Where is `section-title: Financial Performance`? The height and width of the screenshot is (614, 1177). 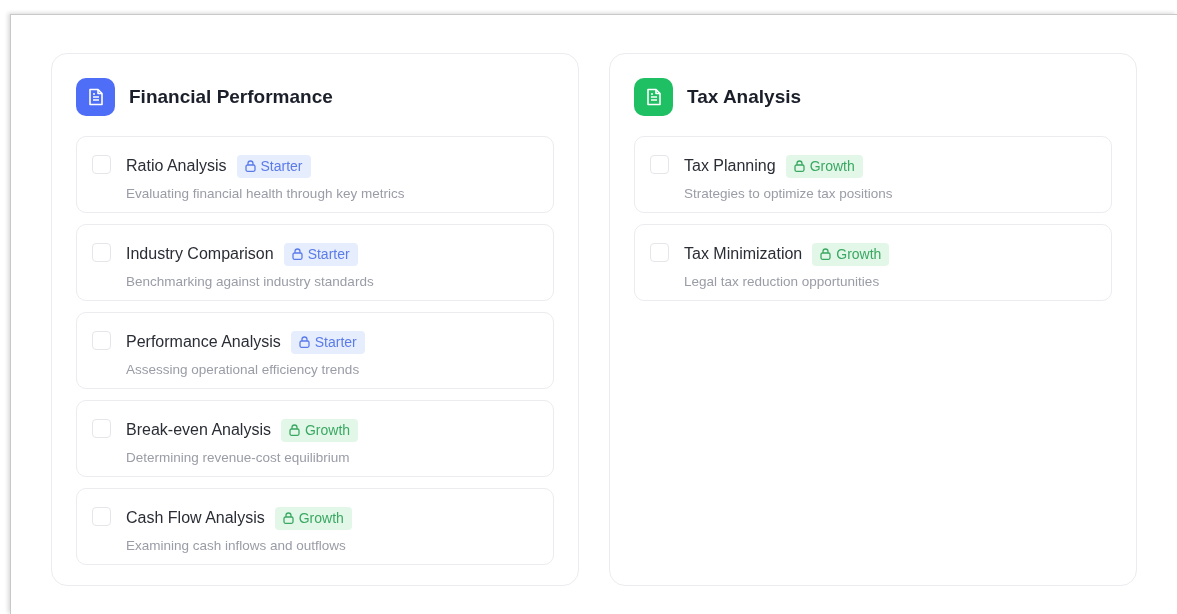
section-title: Financial Performance is located at coordinates (231, 96).